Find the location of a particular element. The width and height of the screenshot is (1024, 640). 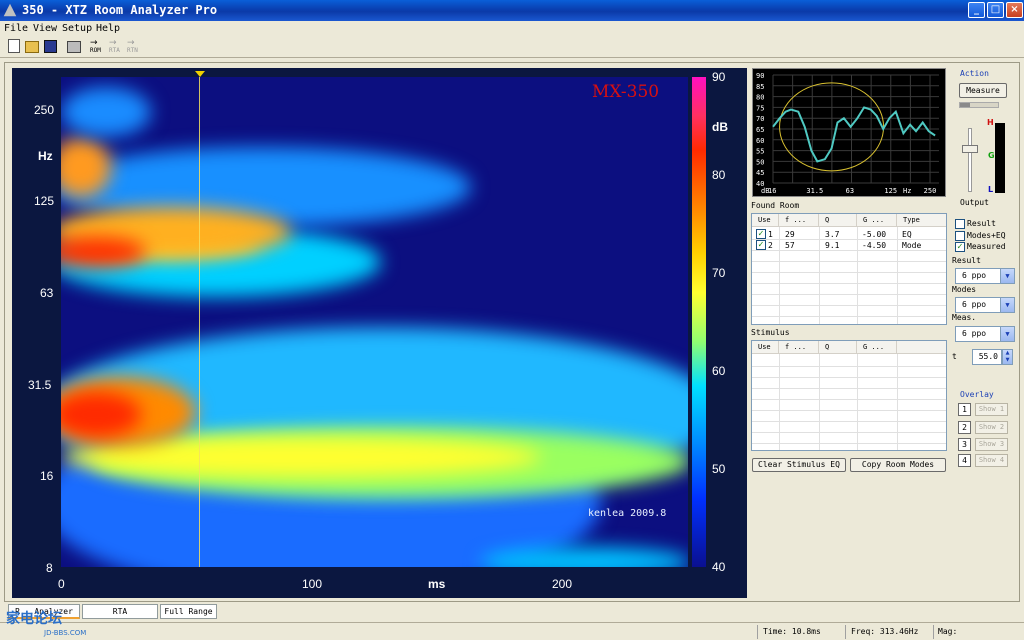

clear-stimulus-eq-button: Clear Stimulus EQ is located at coordinates (799, 465).